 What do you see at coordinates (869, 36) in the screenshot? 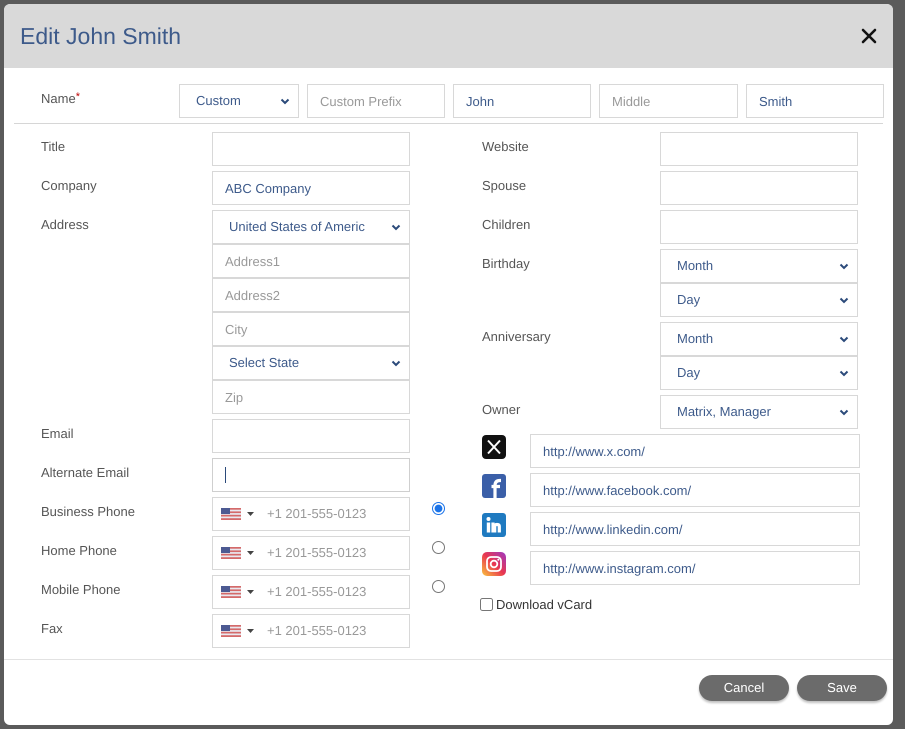
I see `close-button` at bounding box center [869, 36].